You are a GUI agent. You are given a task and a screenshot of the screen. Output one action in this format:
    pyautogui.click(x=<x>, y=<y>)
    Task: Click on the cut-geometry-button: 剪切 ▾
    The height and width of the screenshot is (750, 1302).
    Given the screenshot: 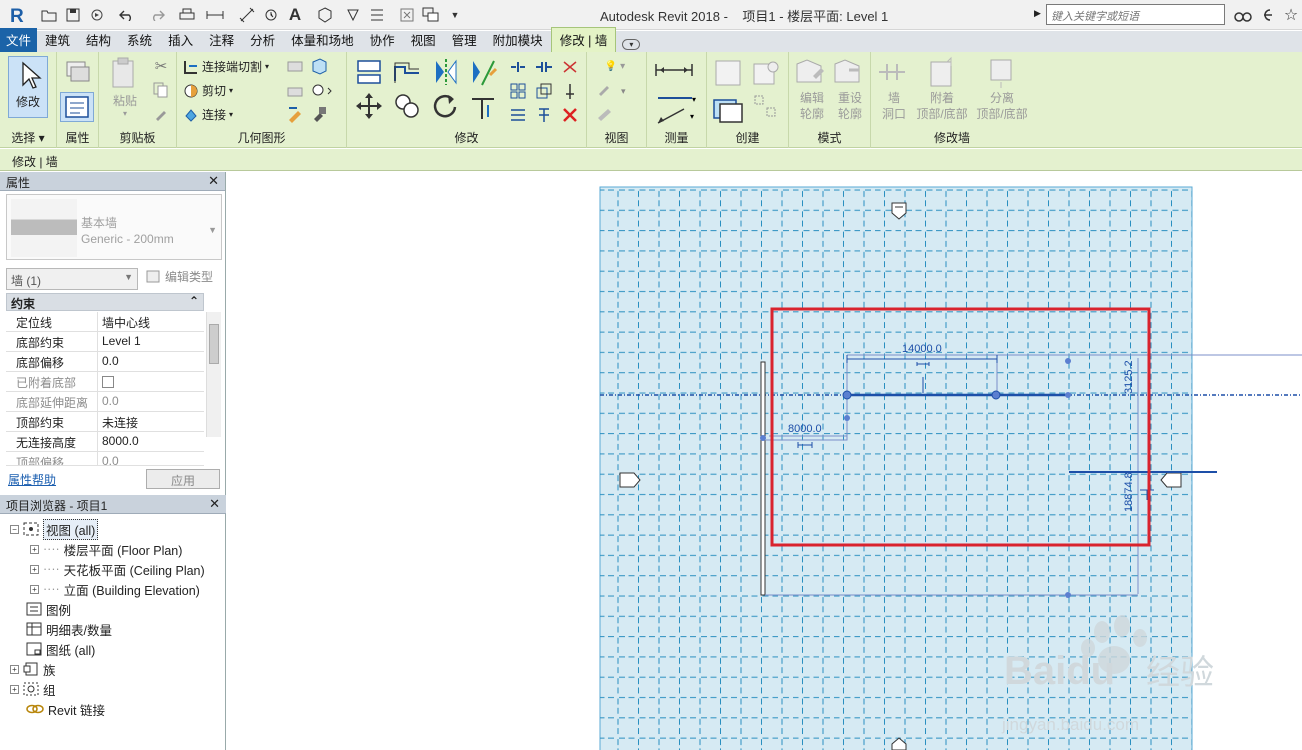 What is the action you would take?
    pyautogui.click(x=208, y=90)
    